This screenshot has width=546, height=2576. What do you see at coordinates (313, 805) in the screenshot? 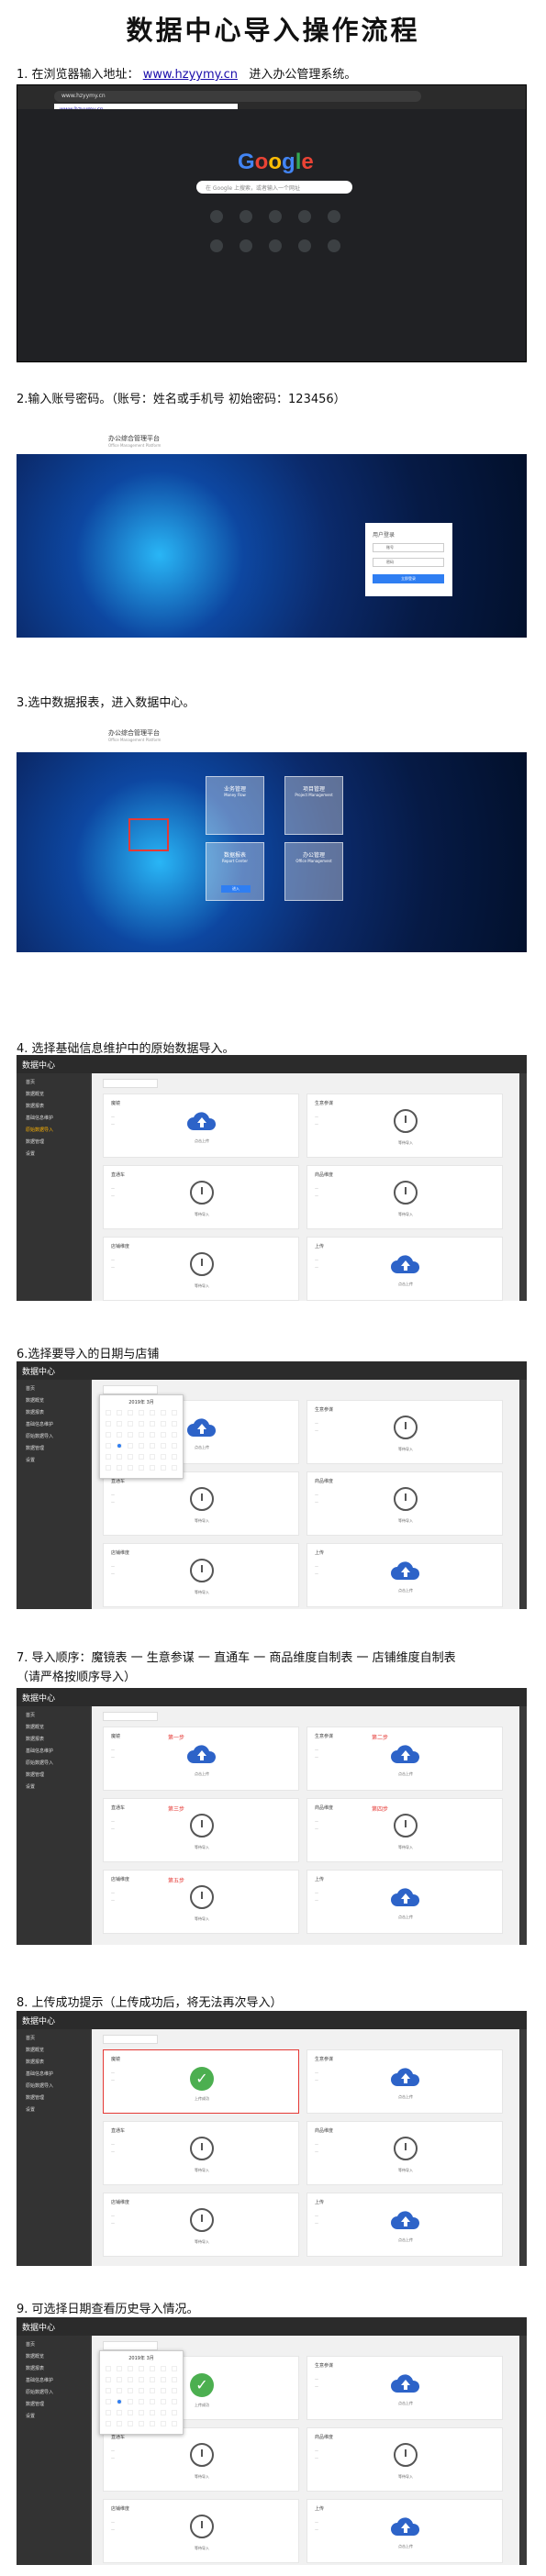
I see `tile-project: 项目管理 Project Management` at bounding box center [313, 805].